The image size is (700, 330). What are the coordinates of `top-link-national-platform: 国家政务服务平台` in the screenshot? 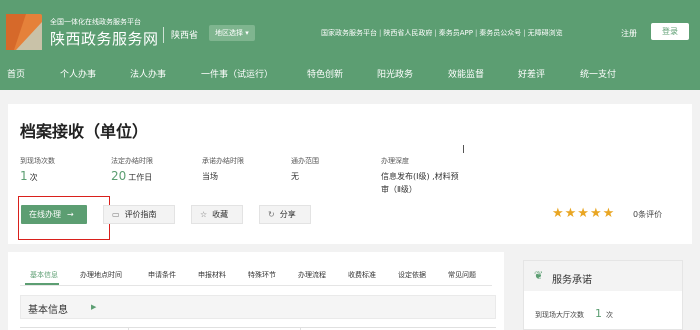 It's located at (349, 33).